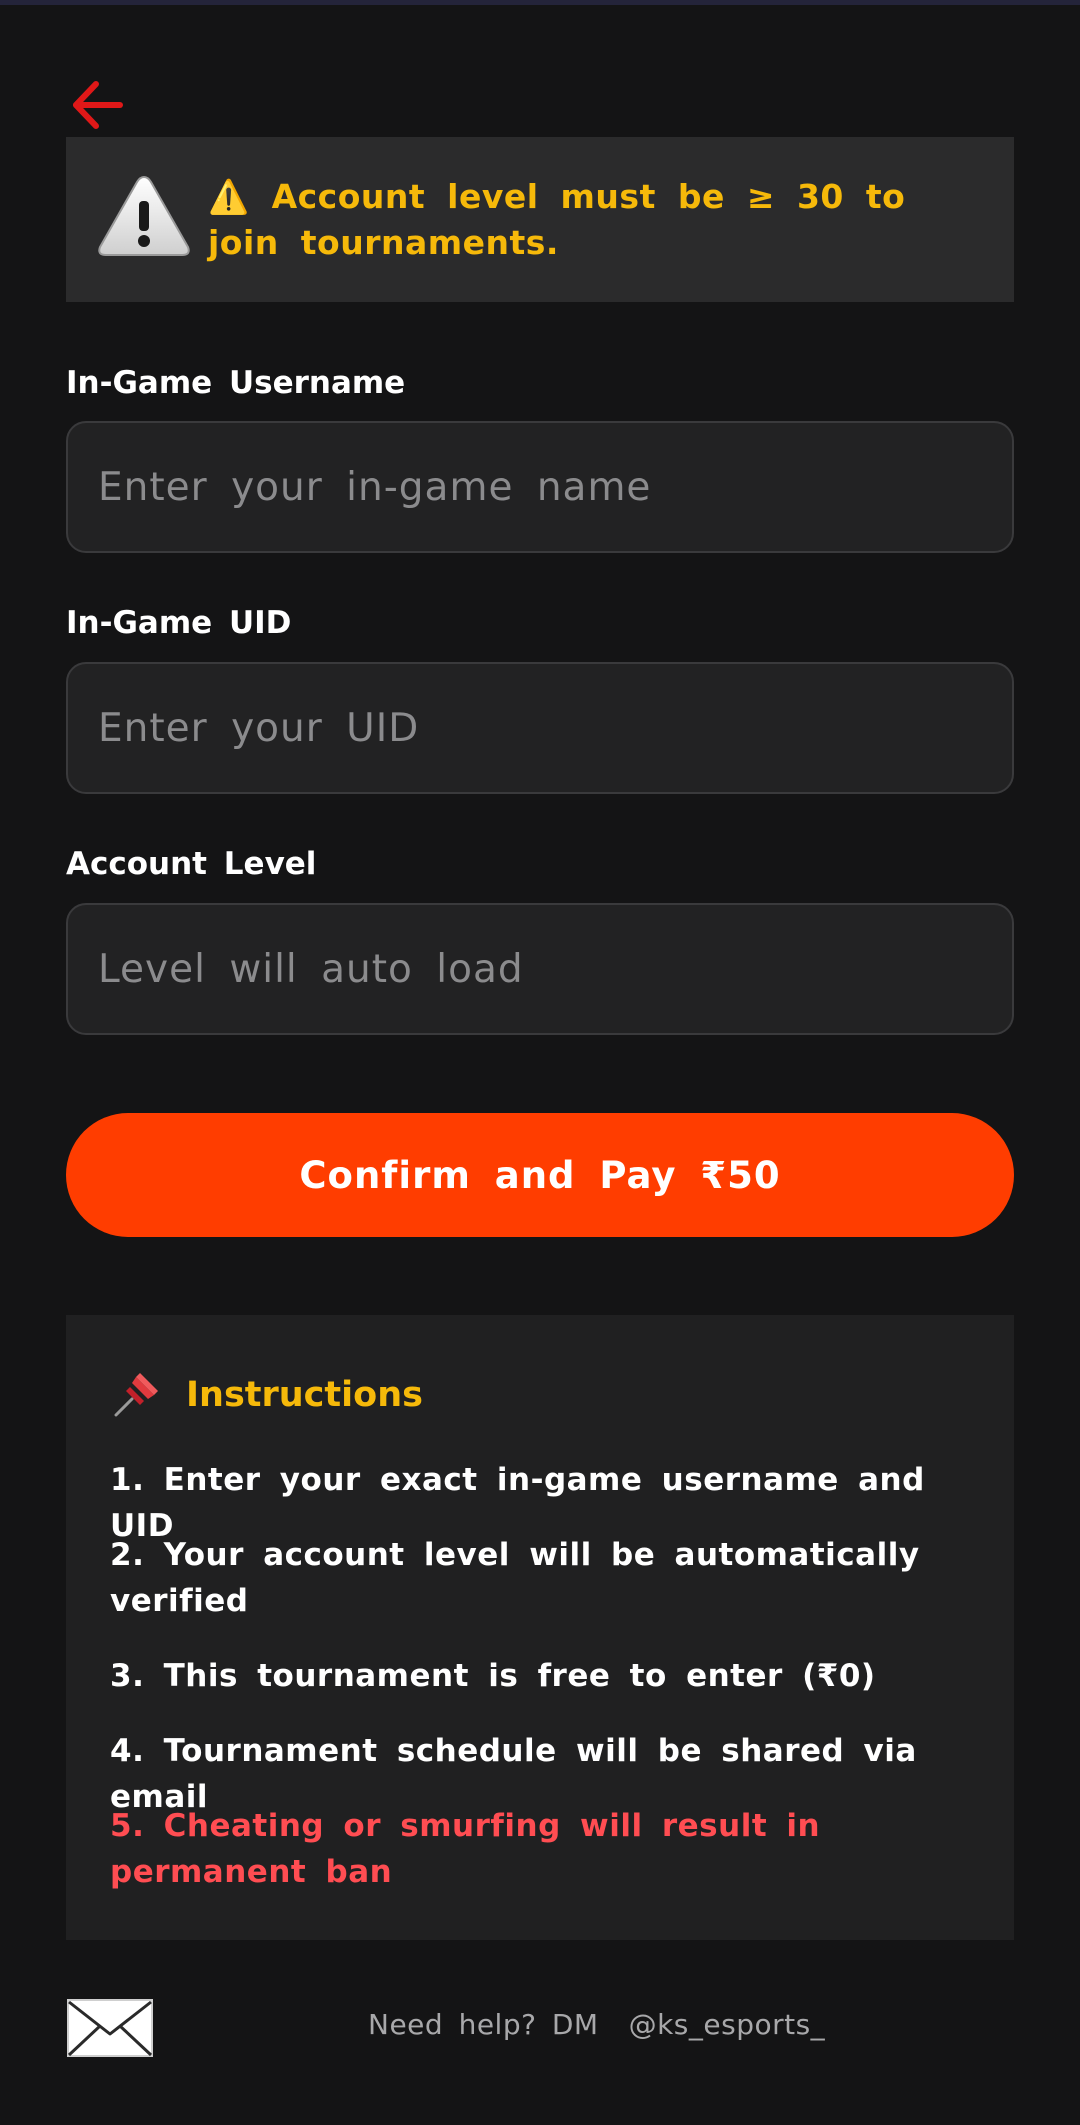 The height and width of the screenshot is (2125, 1080). Describe the element at coordinates (540, 2) in the screenshot. I see `status-bar-strip` at that location.